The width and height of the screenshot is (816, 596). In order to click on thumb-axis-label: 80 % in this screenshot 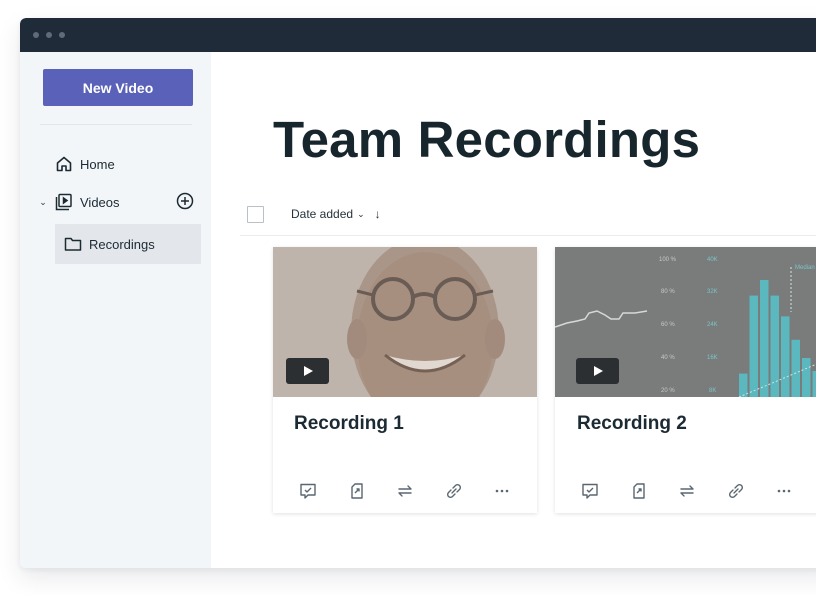, I will do `click(668, 292)`.